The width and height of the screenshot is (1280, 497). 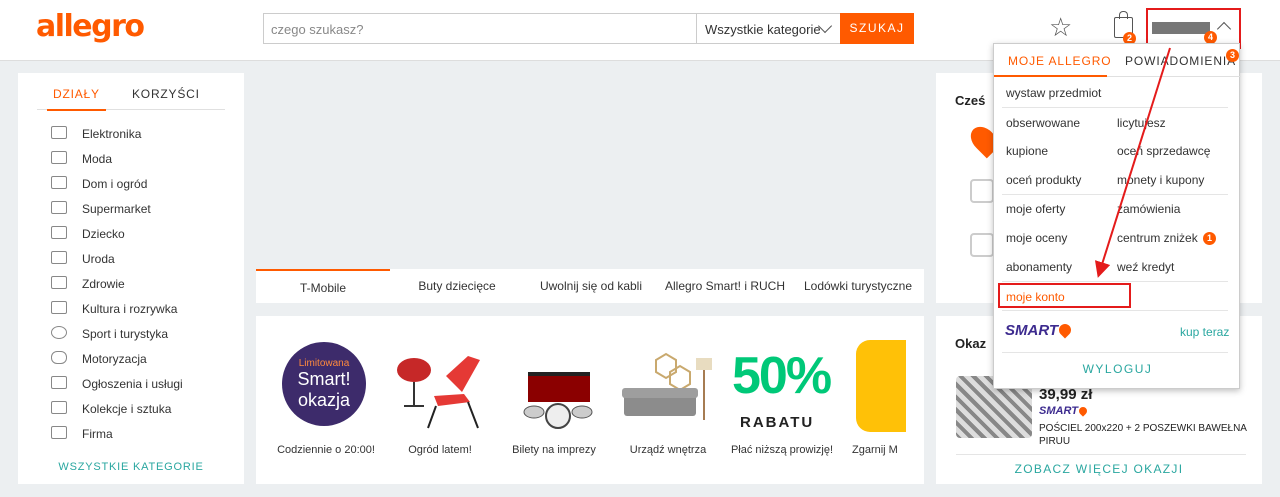 I want to click on tab-dzialy: DZIAŁY, so click(x=76, y=99).